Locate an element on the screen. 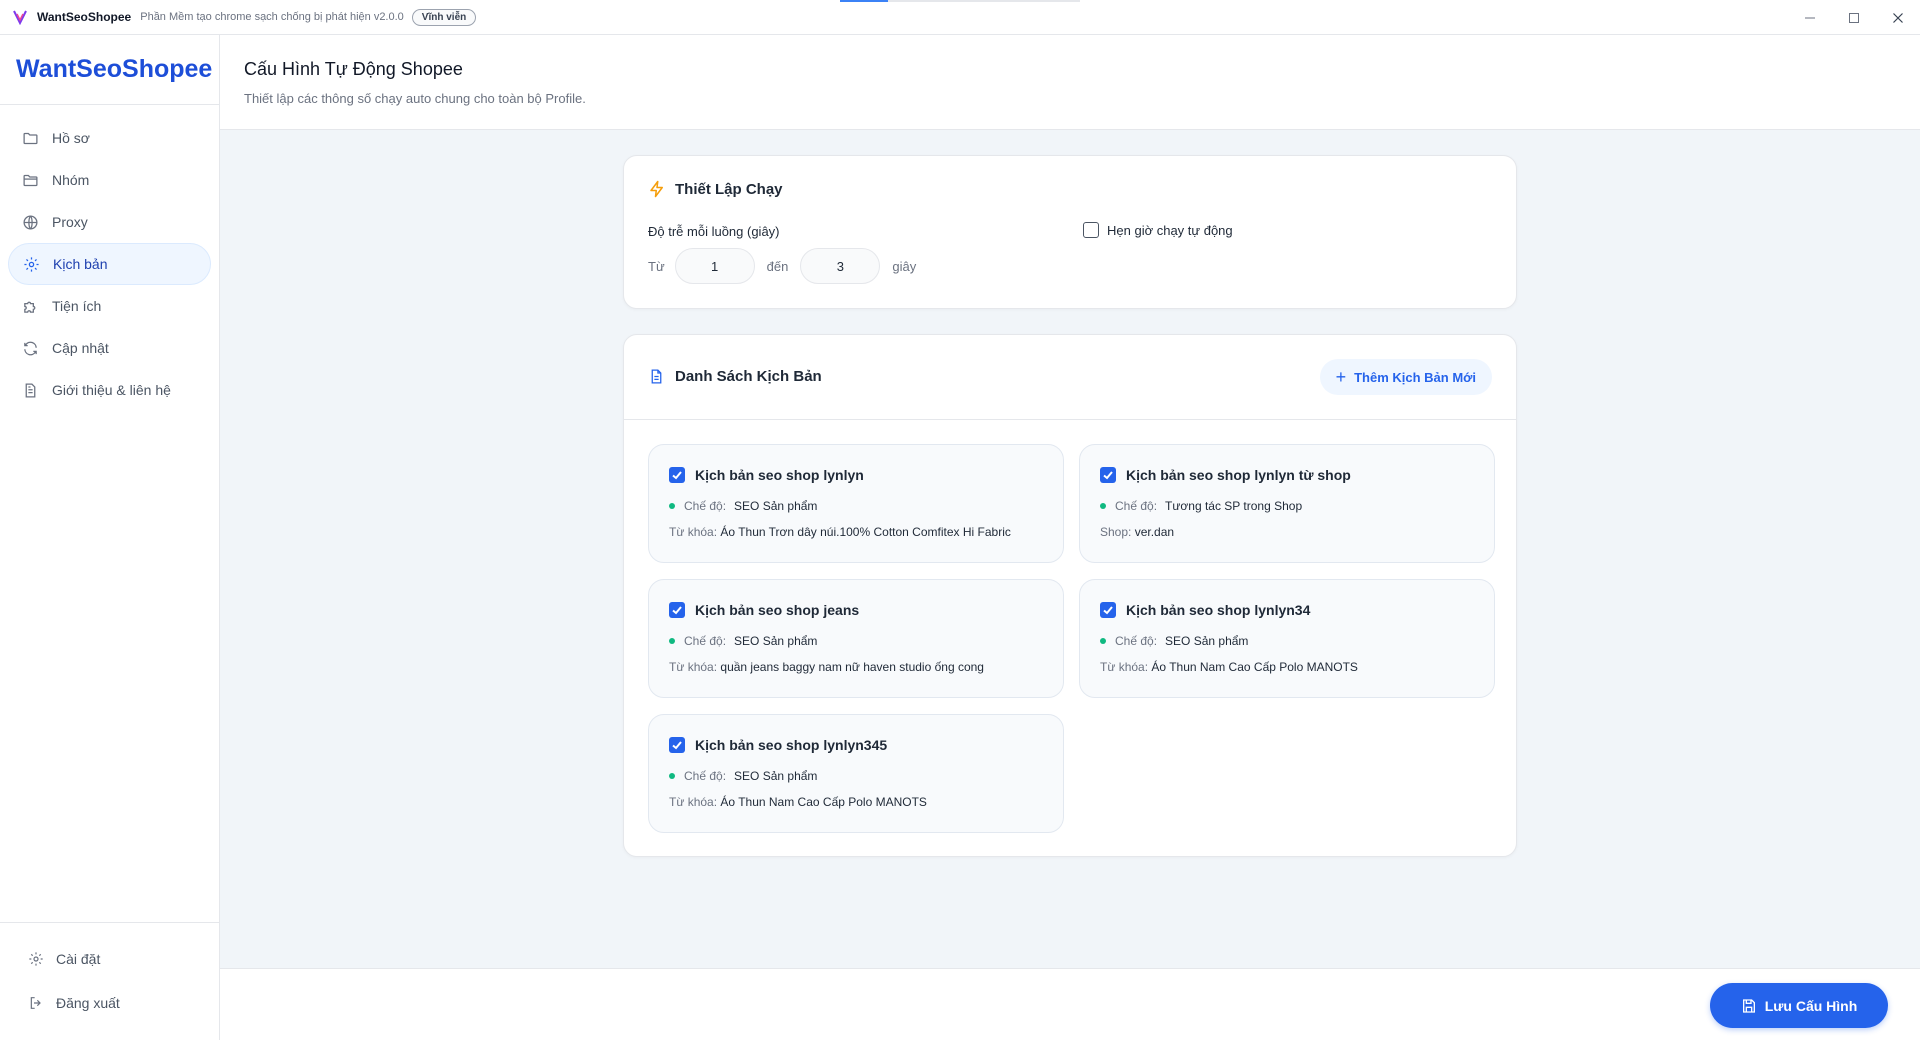 Image resolution: width=1920 pixels, height=1040 pixels. delay-from-input is located at coordinates (714, 266).